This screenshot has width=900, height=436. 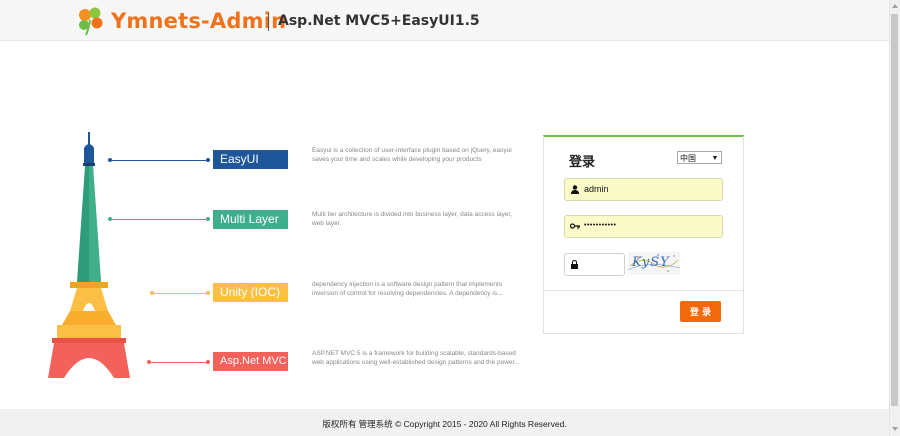 What do you see at coordinates (250, 159) in the screenshot?
I see `feature-label-easyui: EasyUI` at bounding box center [250, 159].